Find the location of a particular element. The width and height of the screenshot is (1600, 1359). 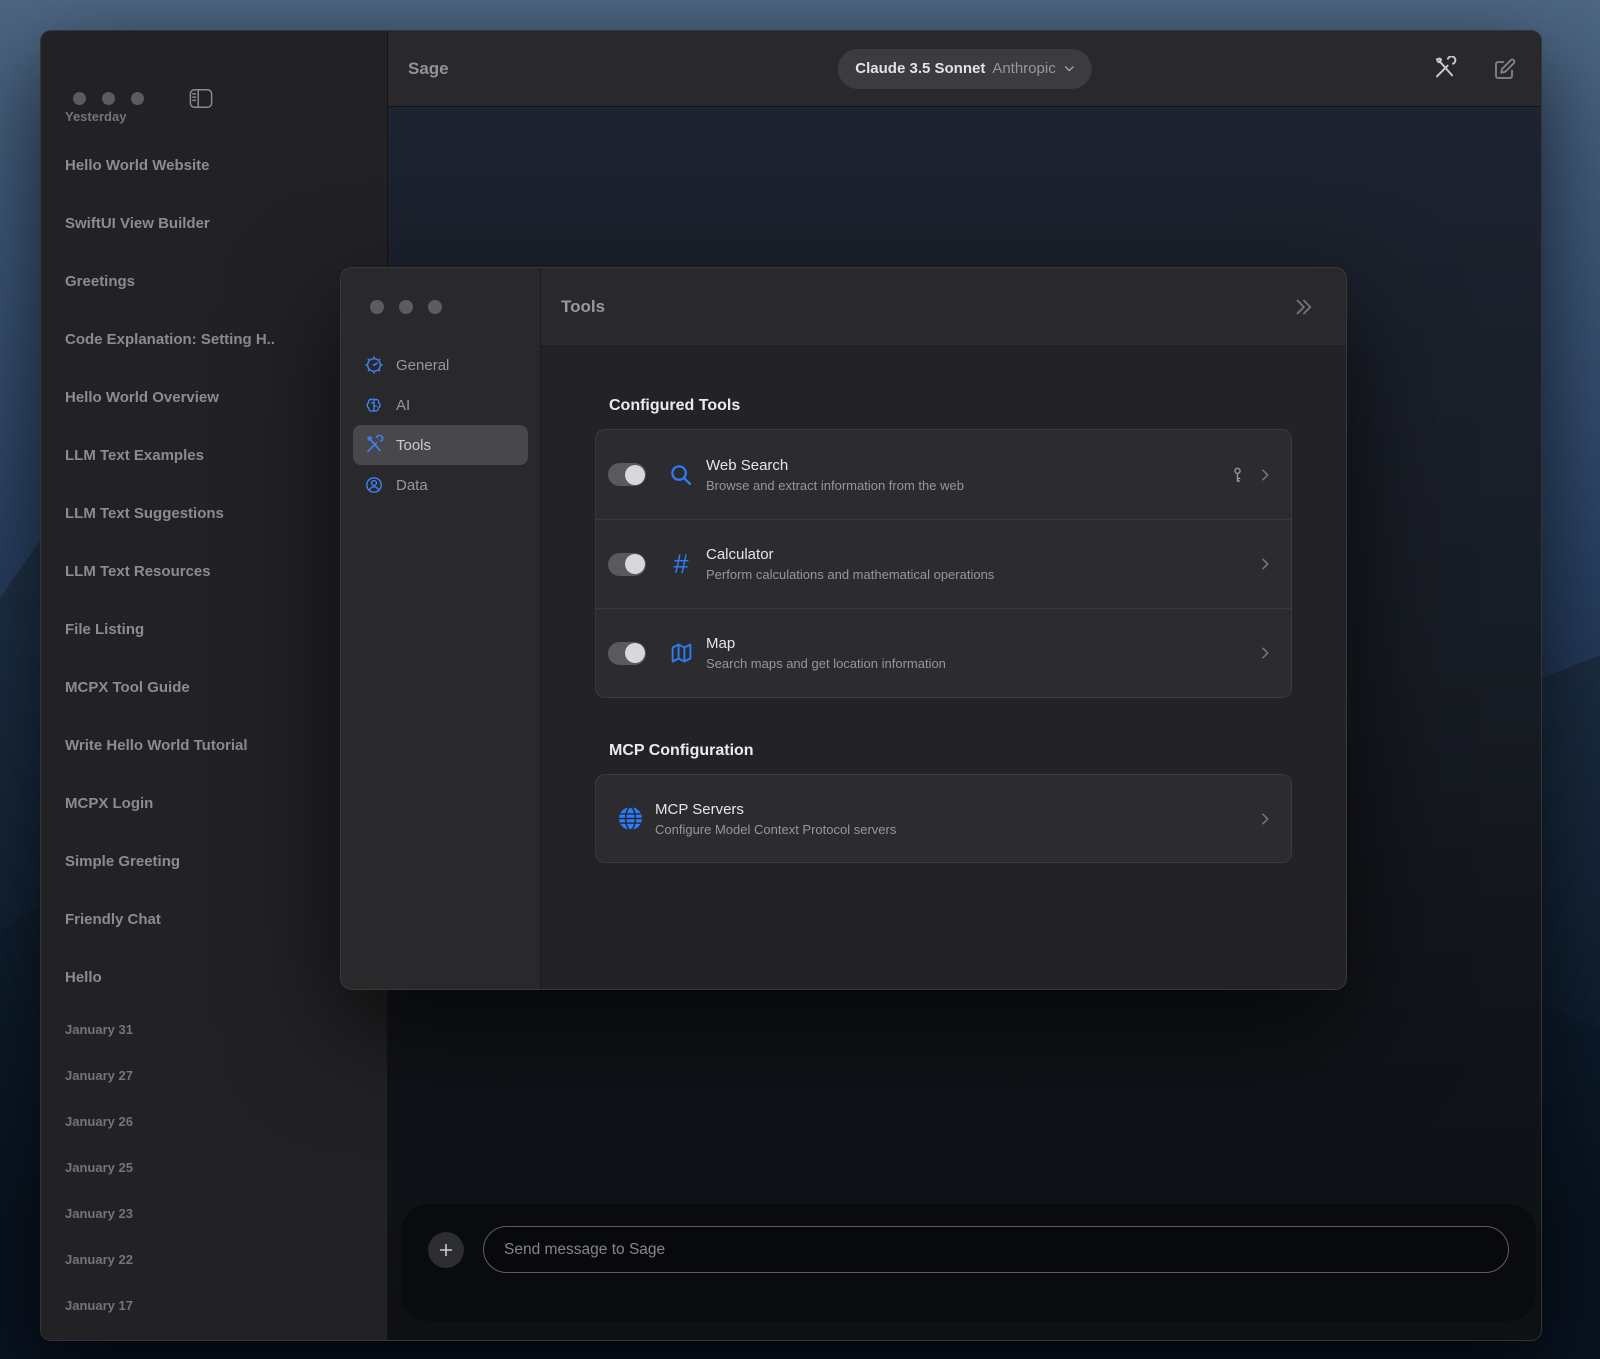

chat-group-header: Yesterday is located at coordinates (96, 116).